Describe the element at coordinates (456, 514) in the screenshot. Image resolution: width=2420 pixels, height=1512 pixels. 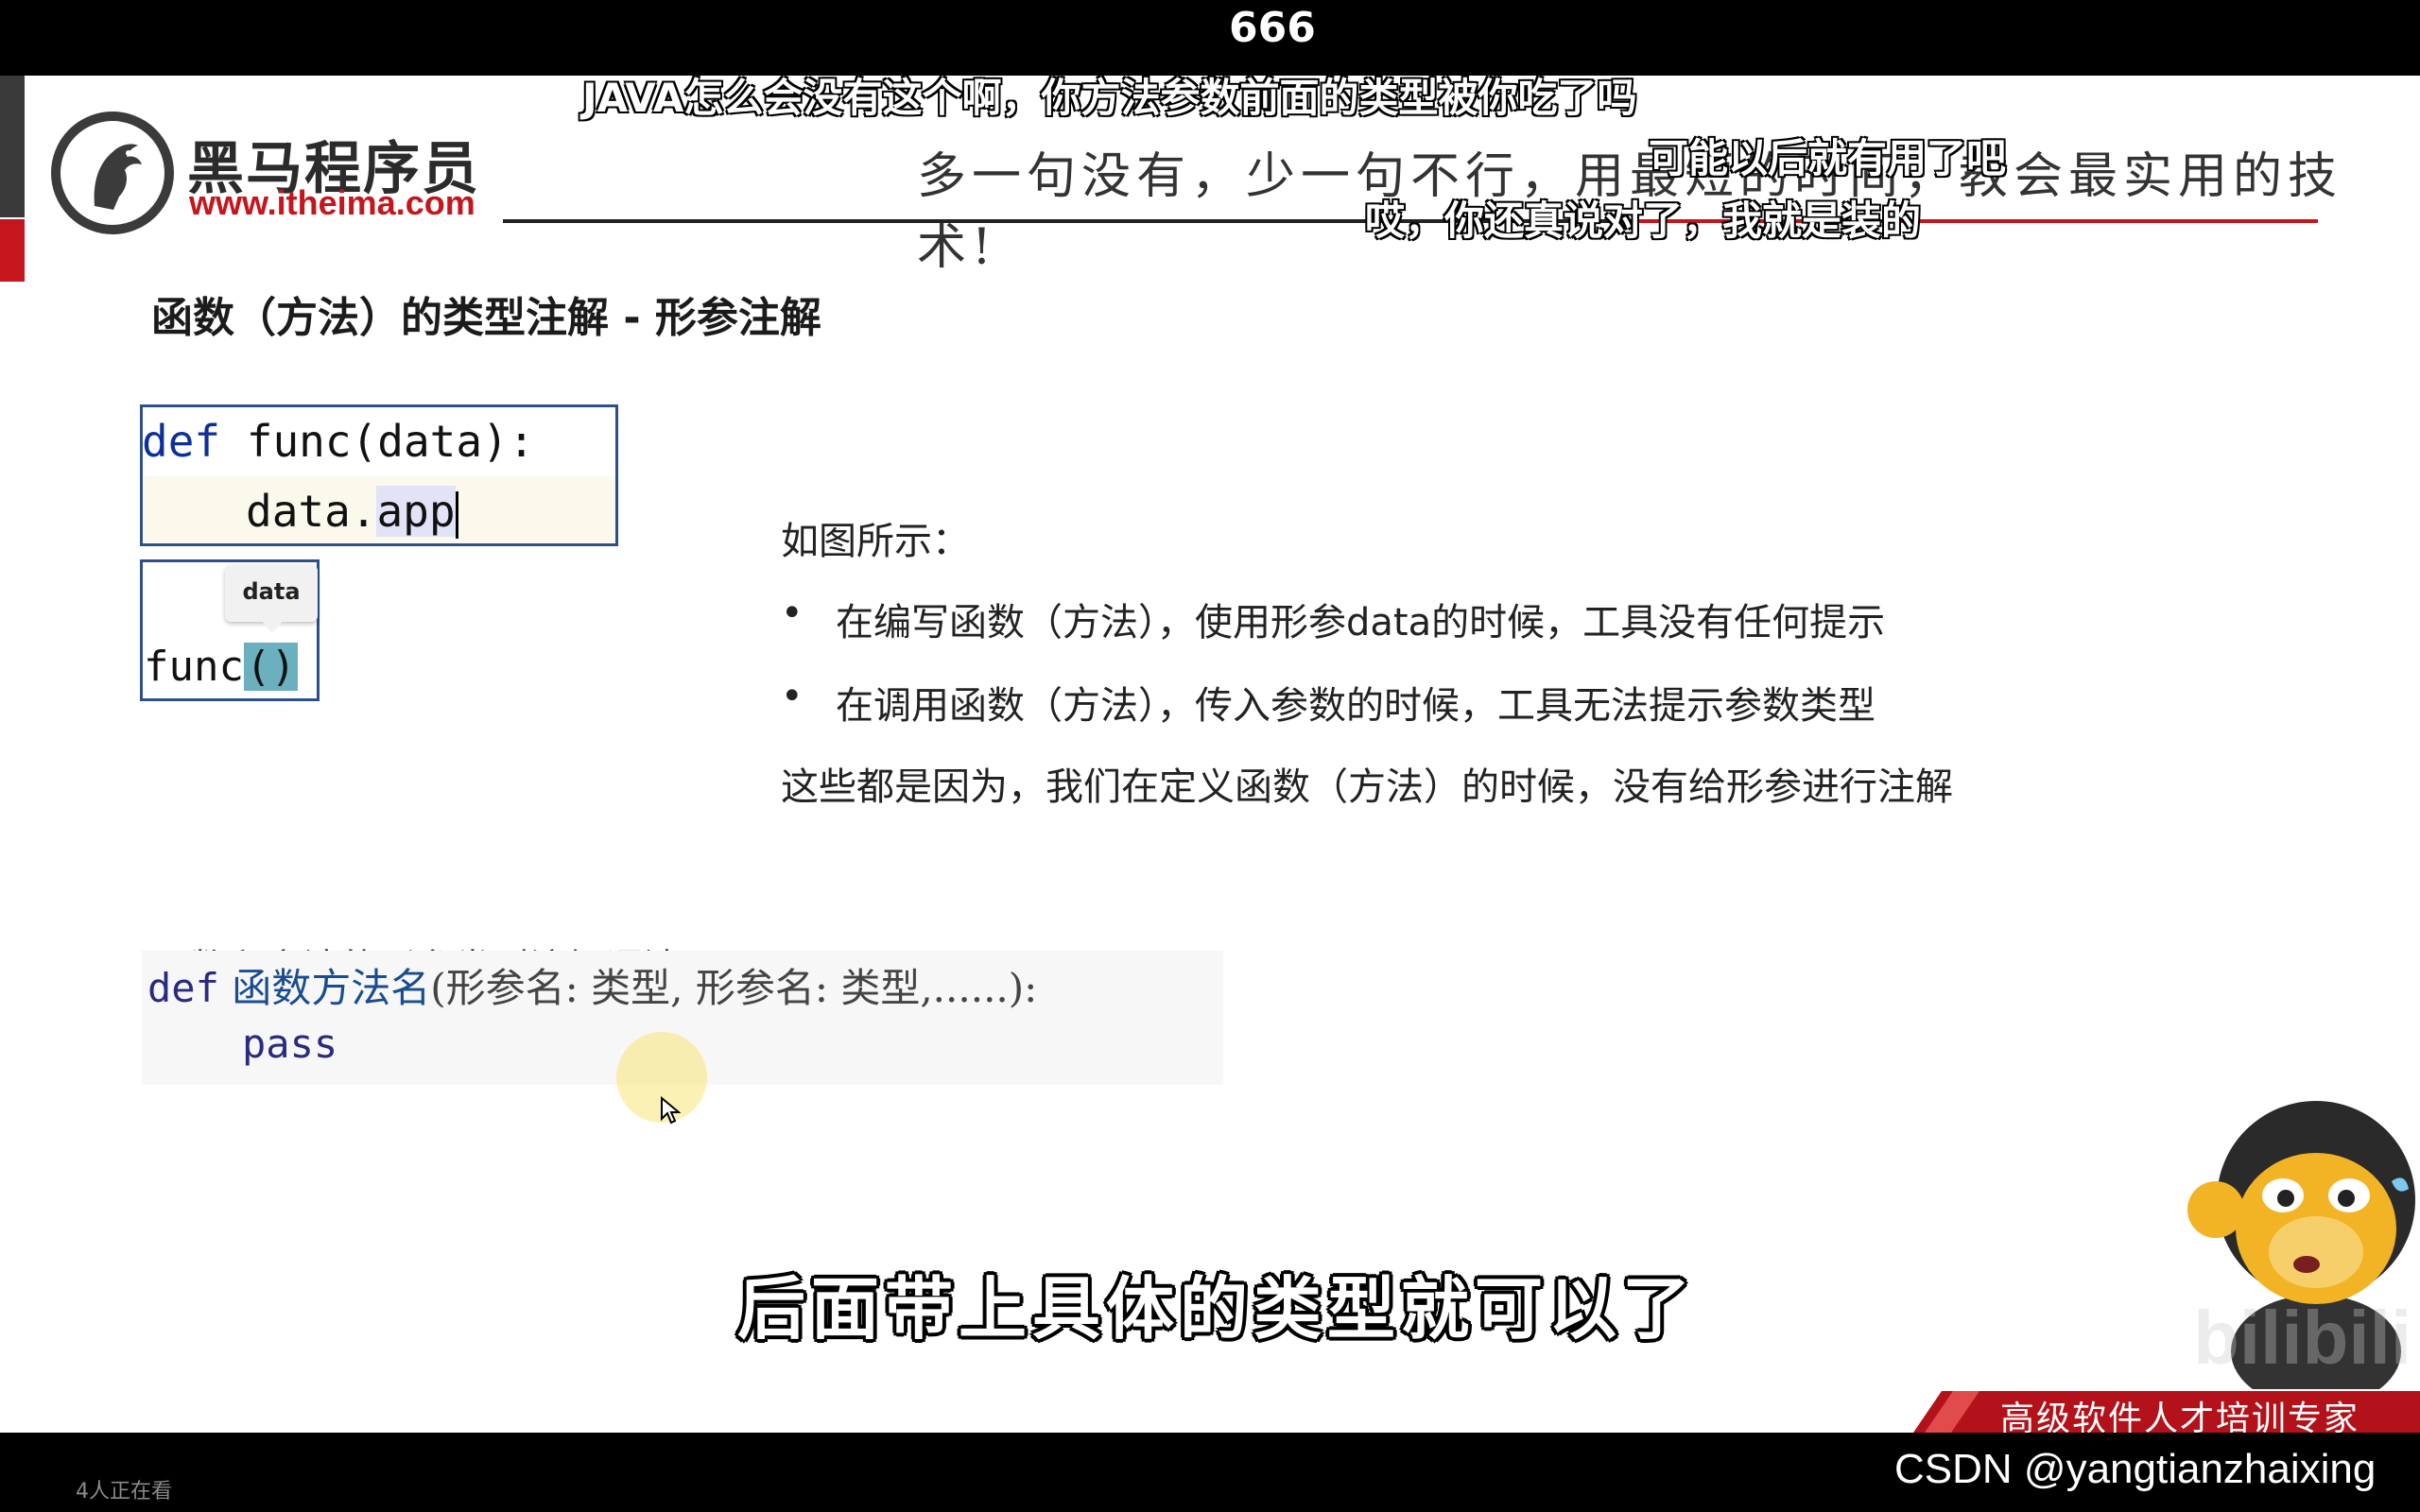
I see `text-caret` at that location.